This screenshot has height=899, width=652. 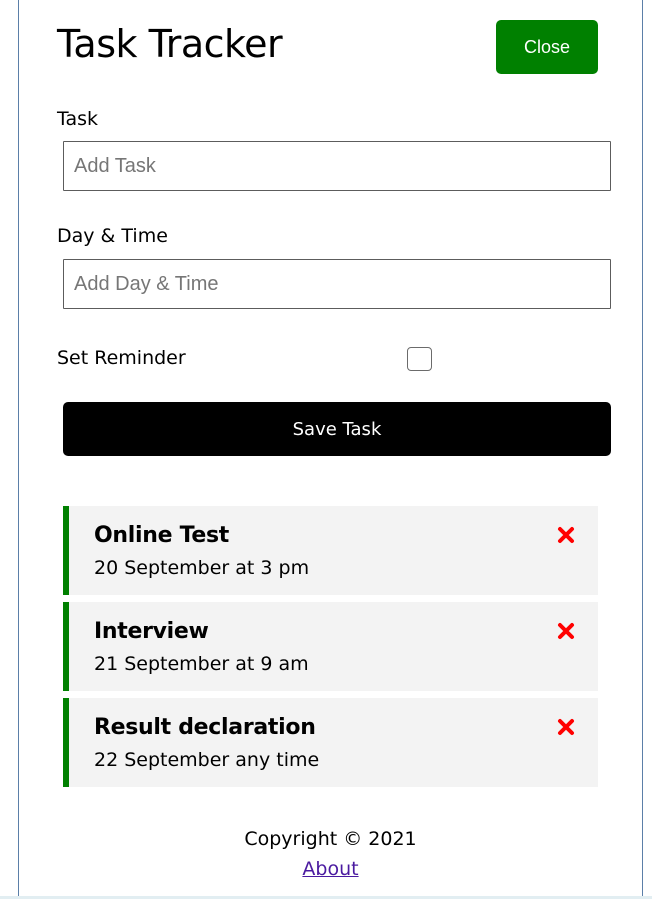 I want to click on task-label: Task, so click(x=78, y=119).